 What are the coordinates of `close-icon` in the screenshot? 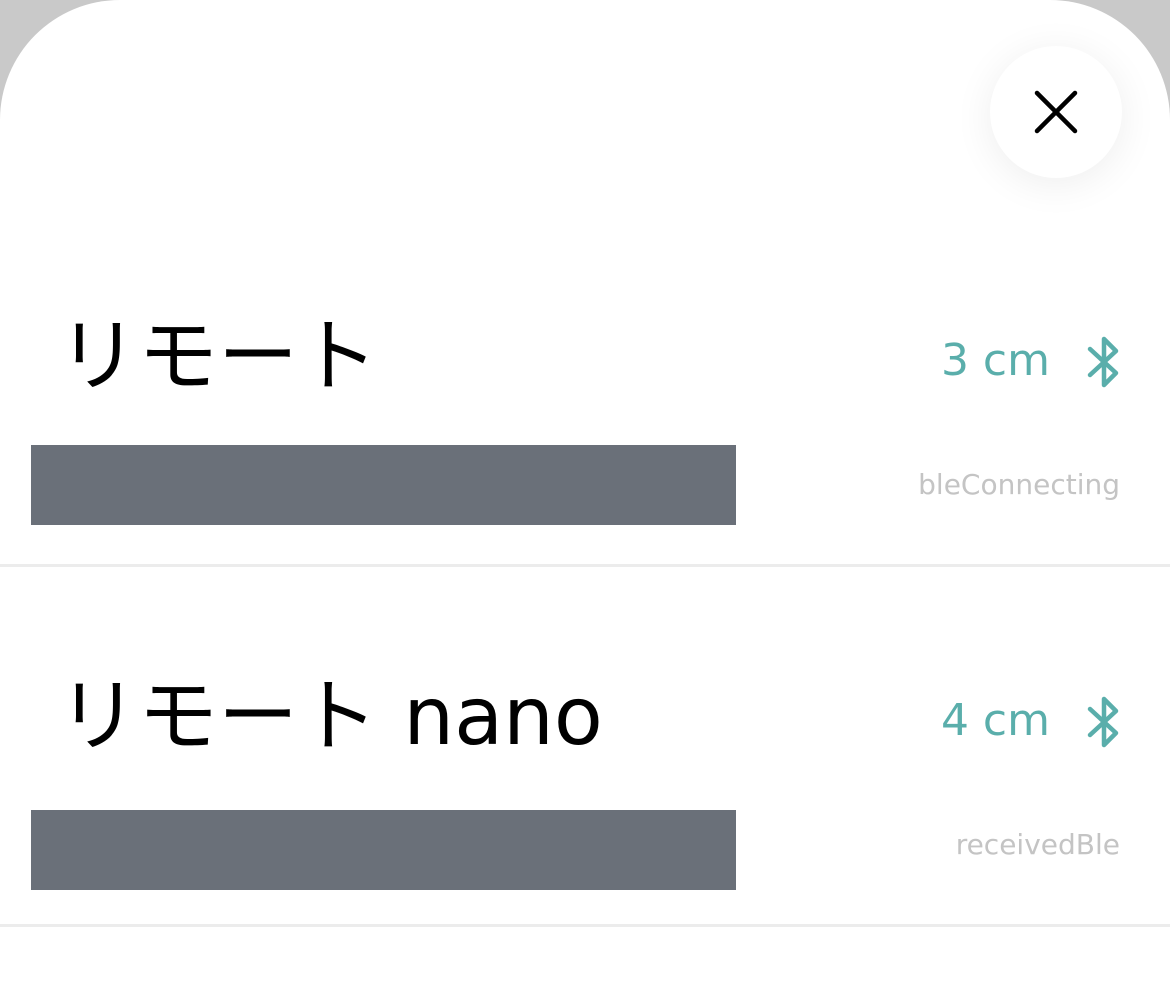 It's located at (1056, 112).